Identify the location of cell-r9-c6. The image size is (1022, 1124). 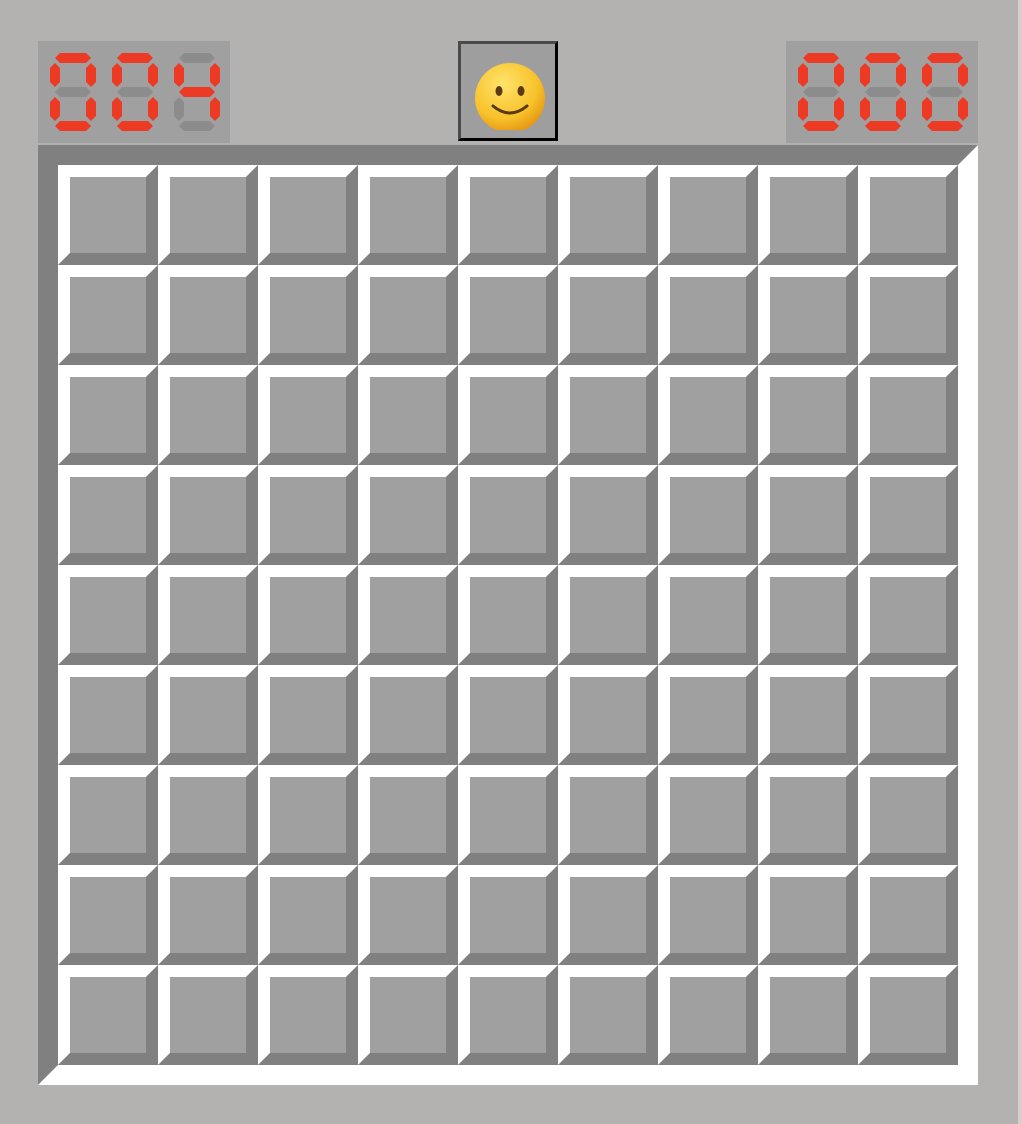
(608, 1015).